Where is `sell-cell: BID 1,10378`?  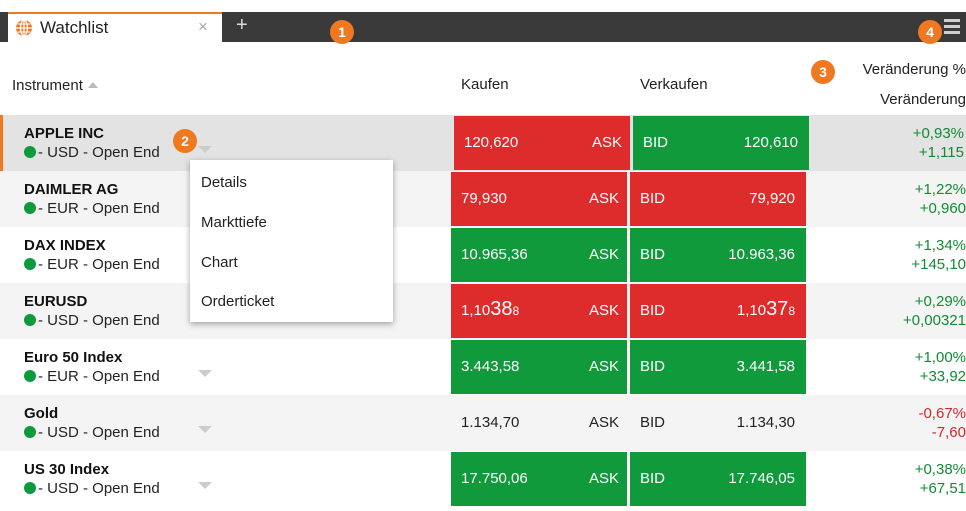 sell-cell: BID 1,10378 is located at coordinates (718, 311).